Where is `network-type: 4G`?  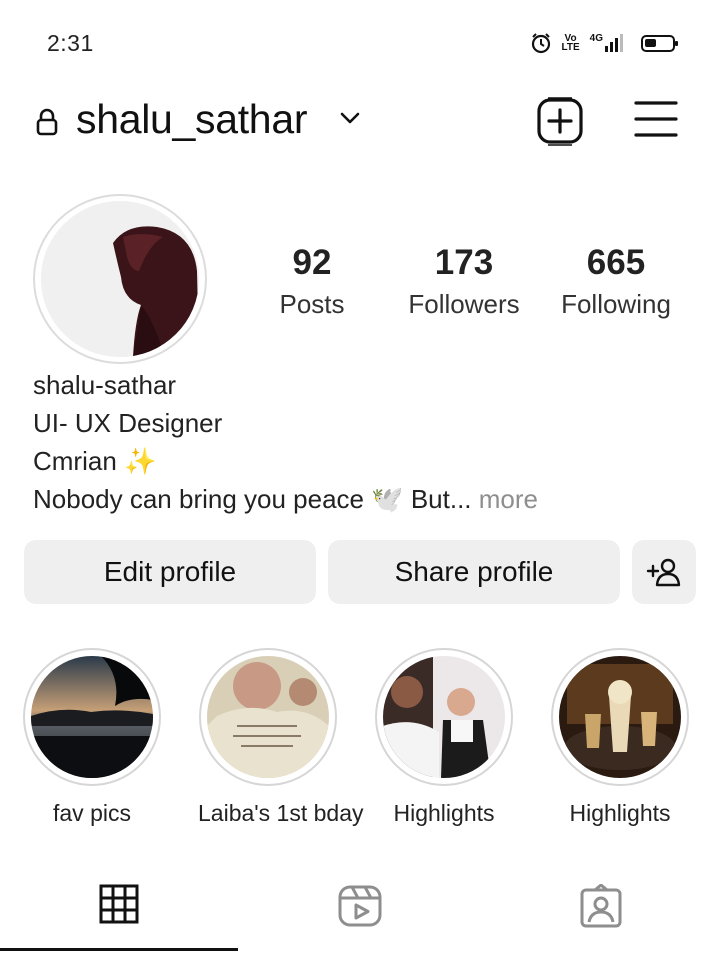
network-type: 4G is located at coordinates (596, 38).